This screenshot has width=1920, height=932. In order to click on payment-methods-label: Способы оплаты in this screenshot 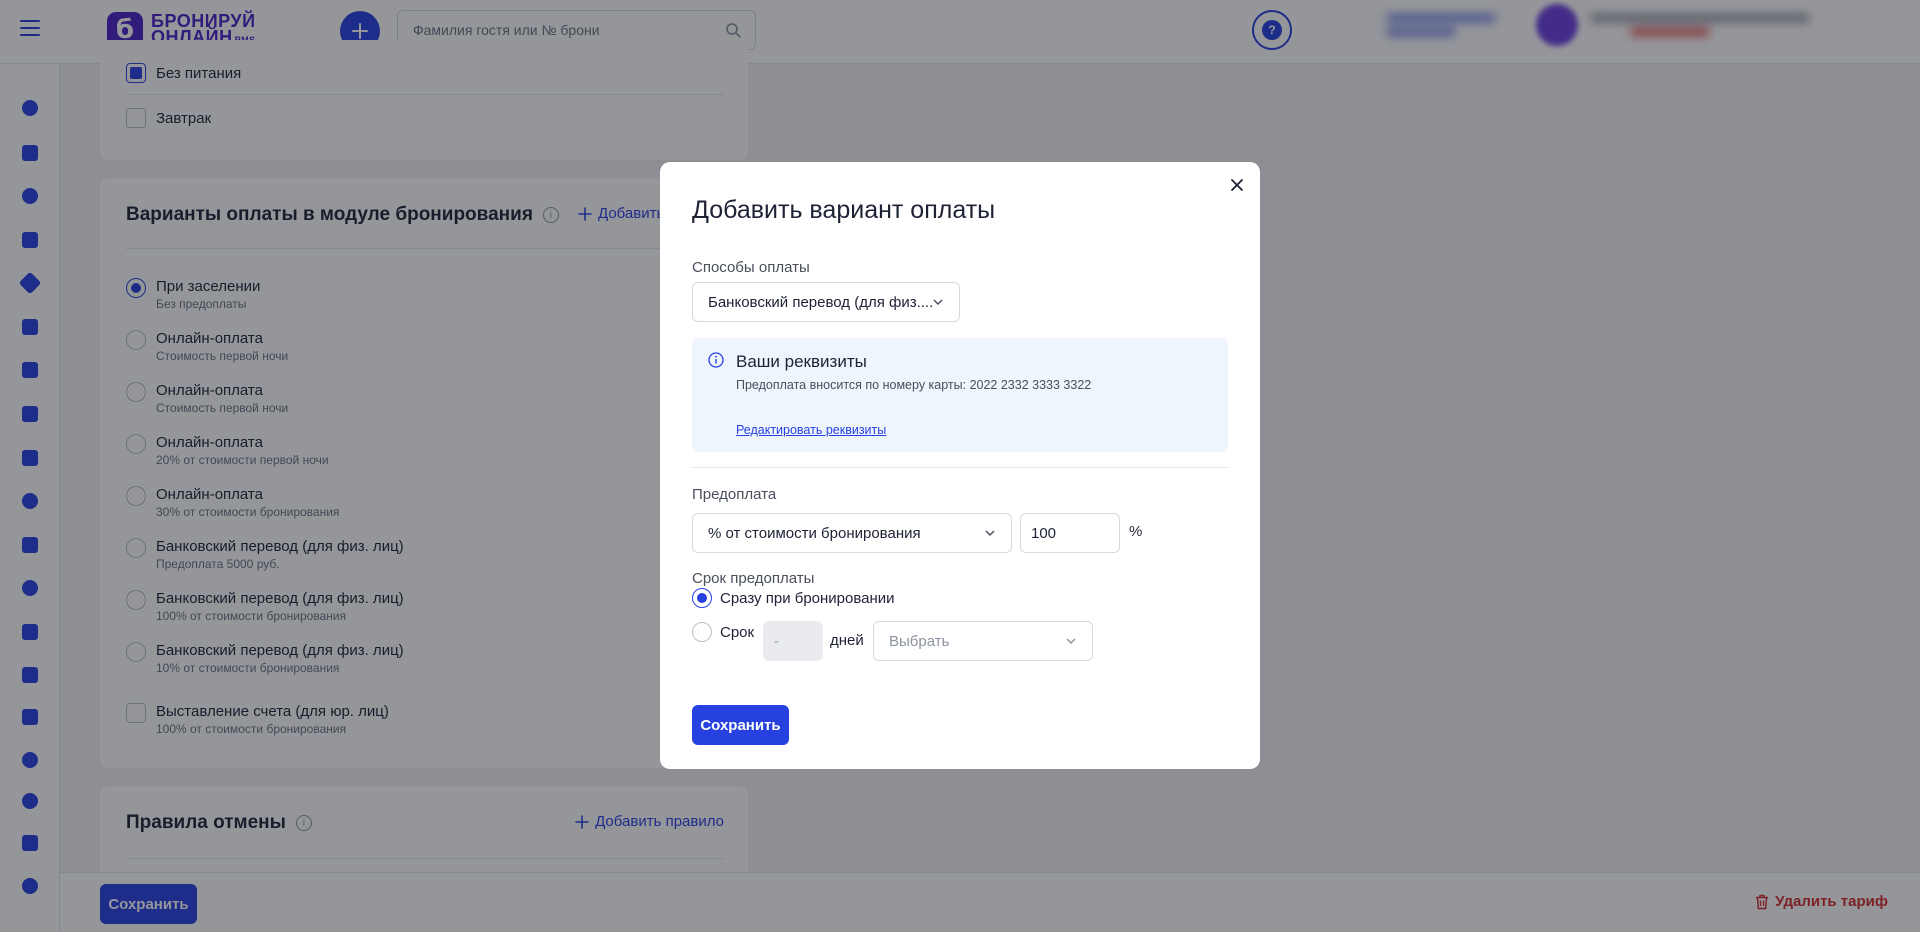, I will do `click(751, 267)`.